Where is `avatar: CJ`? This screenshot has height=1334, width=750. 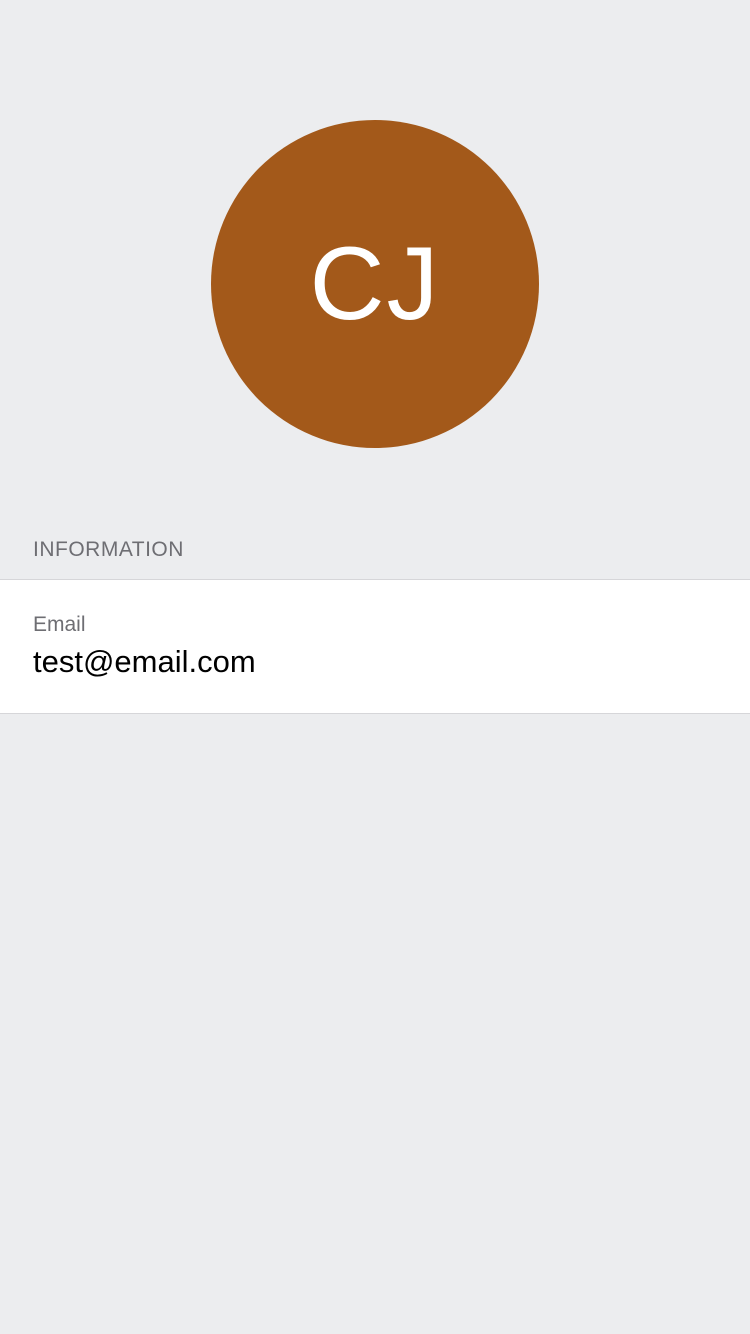 avatar: CJ is located at coordinates (375, 284).